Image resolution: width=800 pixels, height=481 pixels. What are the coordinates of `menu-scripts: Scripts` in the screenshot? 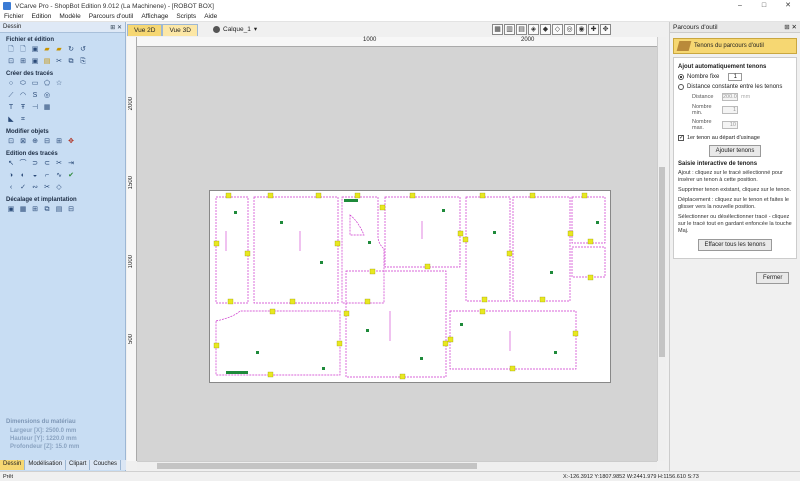 It's located at (186, 16).